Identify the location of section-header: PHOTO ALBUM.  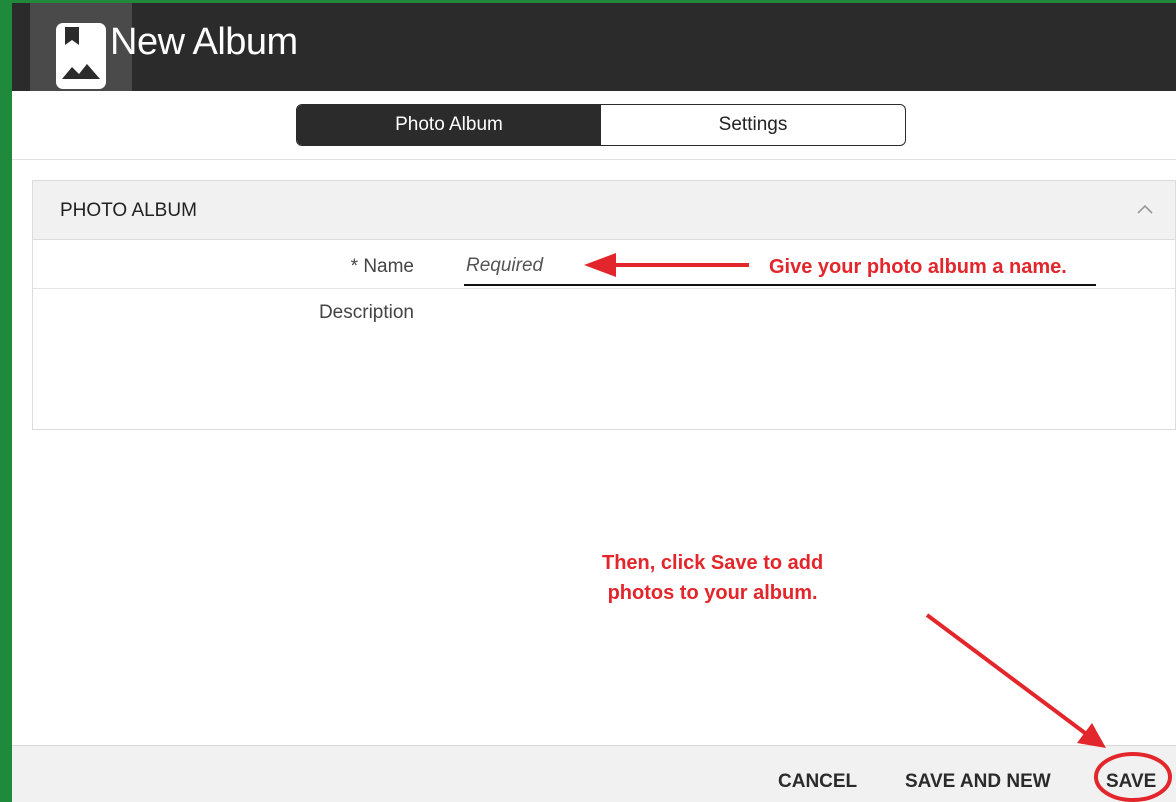
(604, 210).